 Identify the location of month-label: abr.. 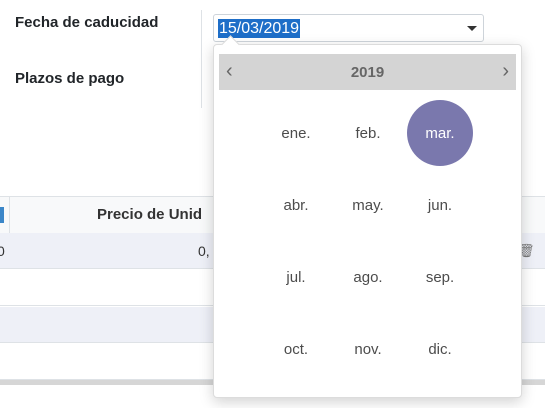
(296, 205).